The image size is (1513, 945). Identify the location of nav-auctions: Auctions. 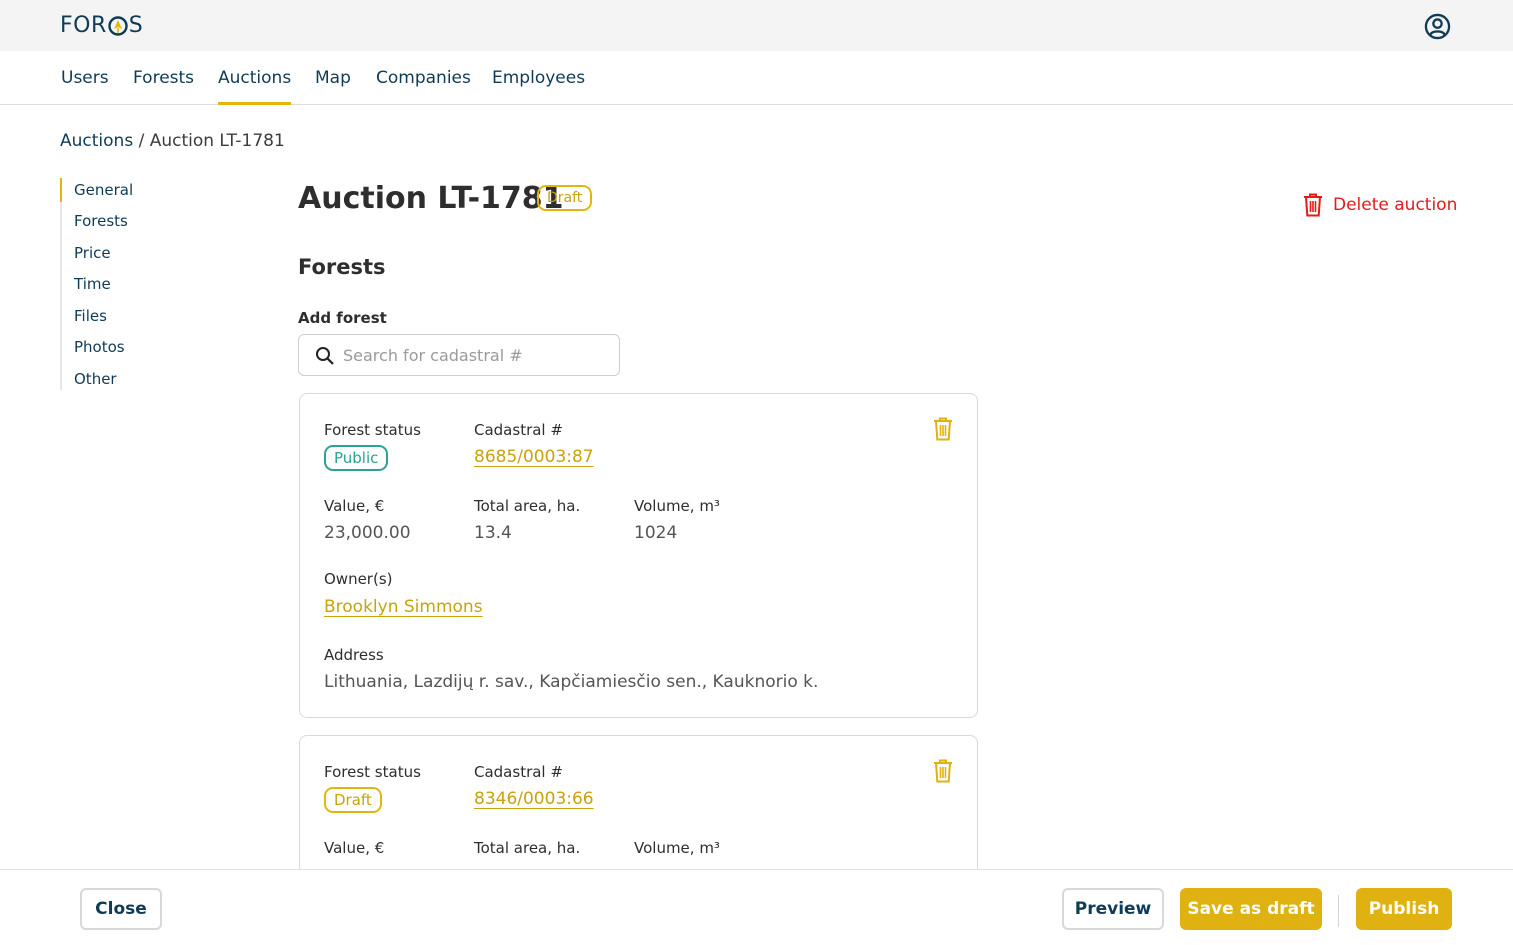
(255, 86).